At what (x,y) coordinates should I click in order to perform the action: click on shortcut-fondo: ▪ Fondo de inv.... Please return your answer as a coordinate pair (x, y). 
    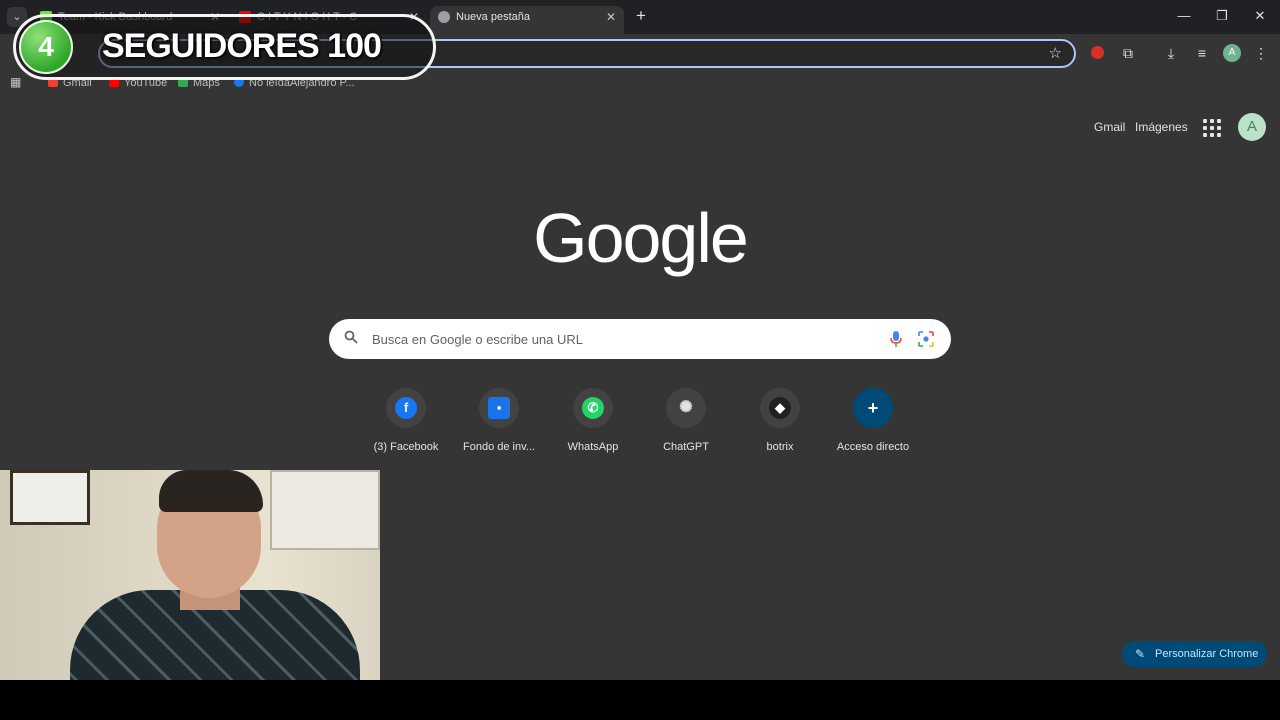
    Looking at the image, I should click on (499, 426).